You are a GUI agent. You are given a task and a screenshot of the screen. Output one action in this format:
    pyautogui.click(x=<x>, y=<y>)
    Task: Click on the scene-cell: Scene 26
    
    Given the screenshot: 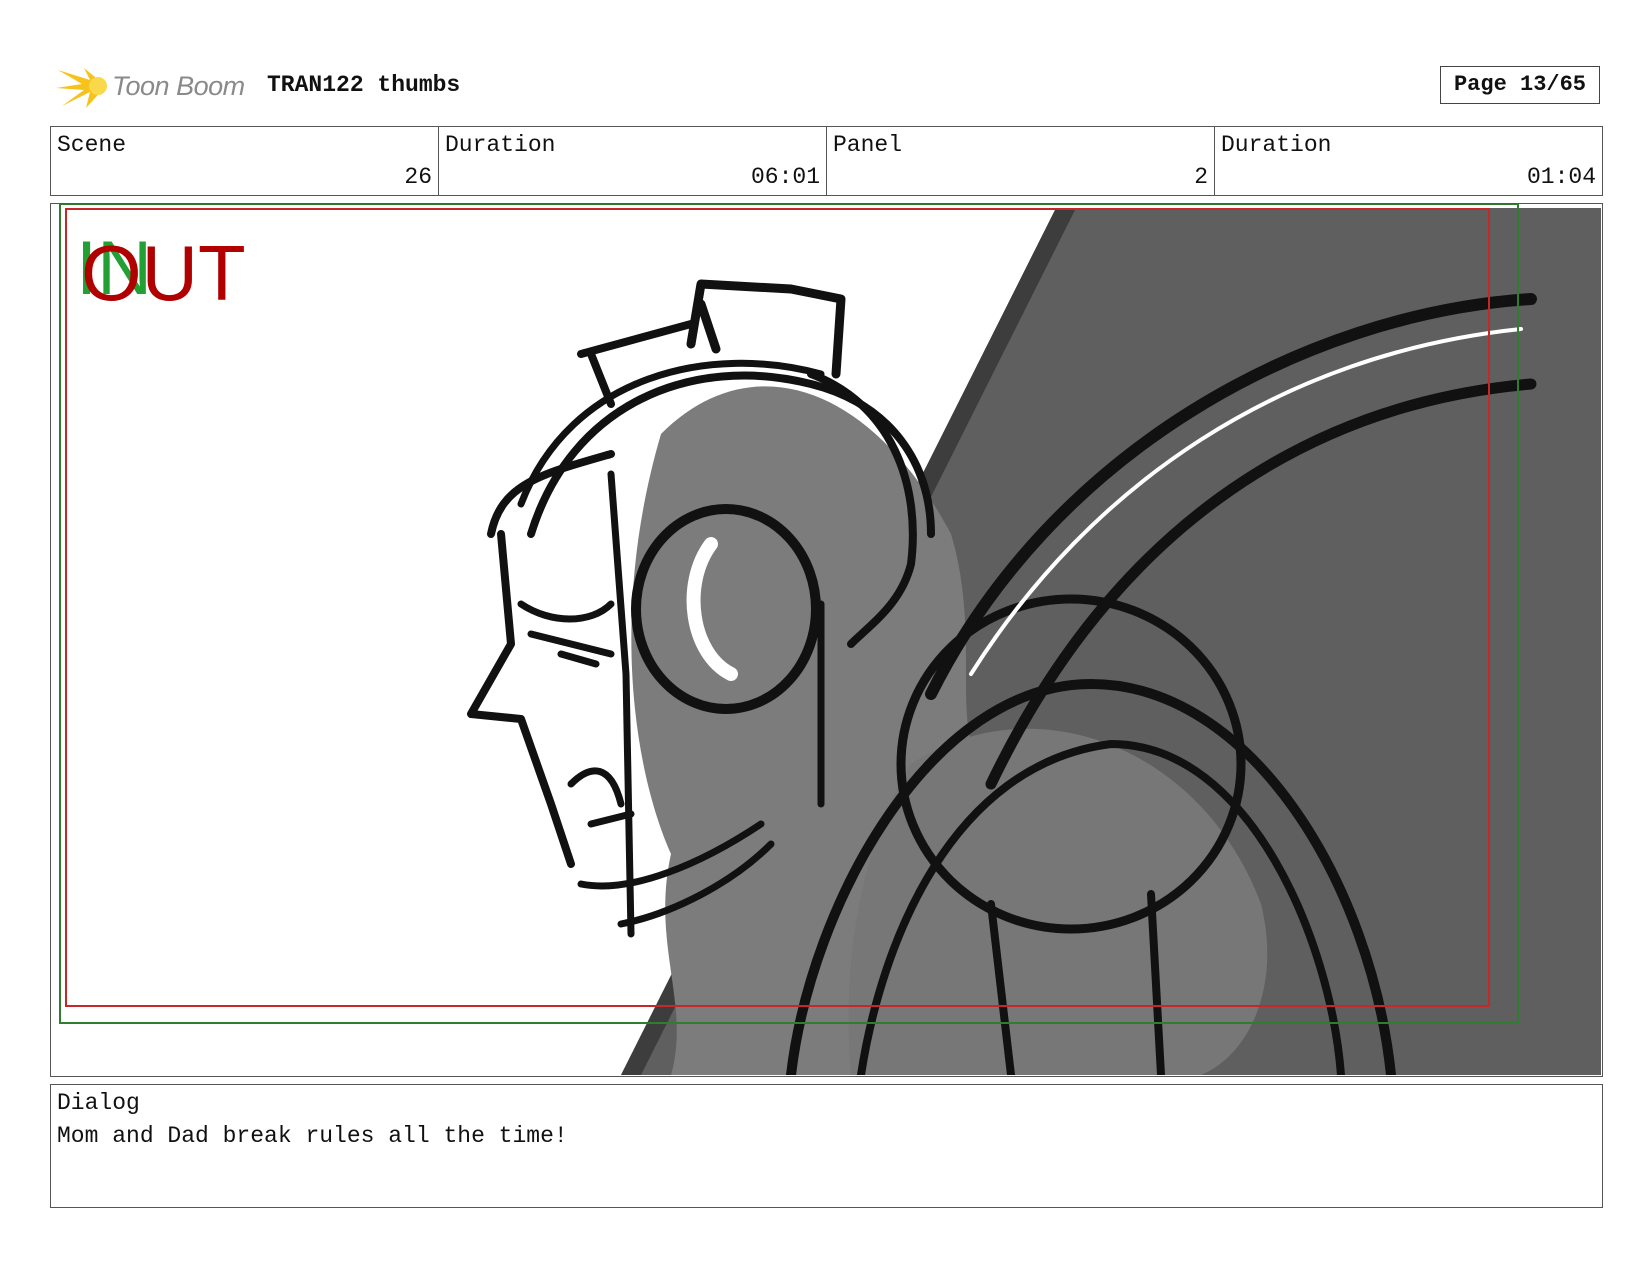 What is the action you would take?
    pyautogui.click(x=245, y=161)
    